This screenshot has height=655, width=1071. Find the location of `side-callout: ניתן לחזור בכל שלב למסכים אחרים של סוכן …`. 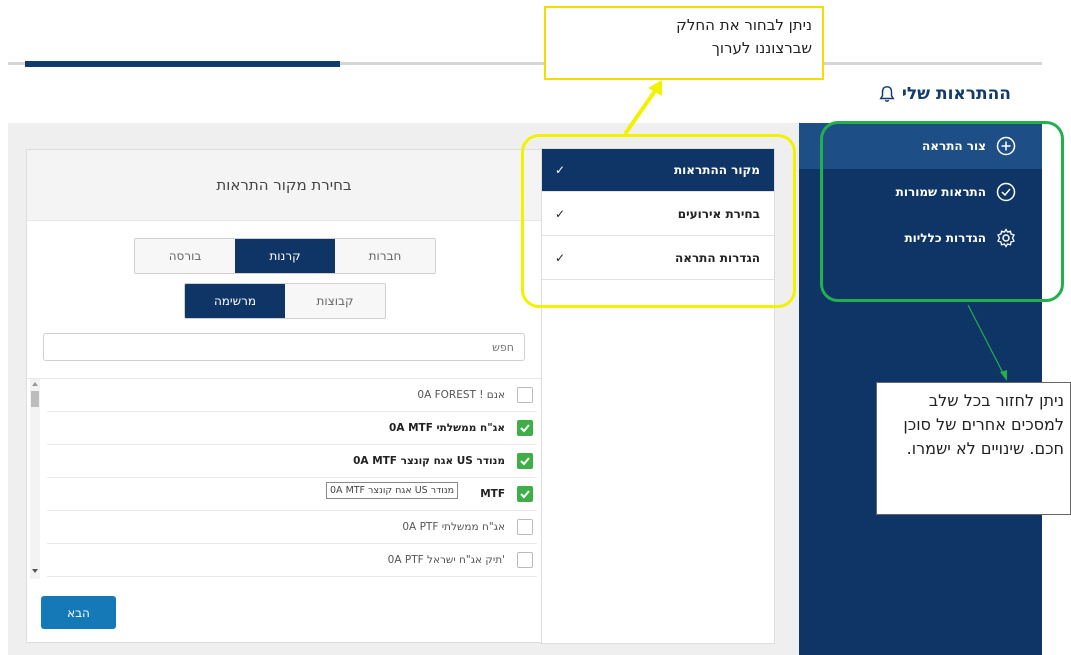

side-callout: ניתן לחזור בכל שלב למסכים אחרים של סוכן … is located at coordinates (973, 448).